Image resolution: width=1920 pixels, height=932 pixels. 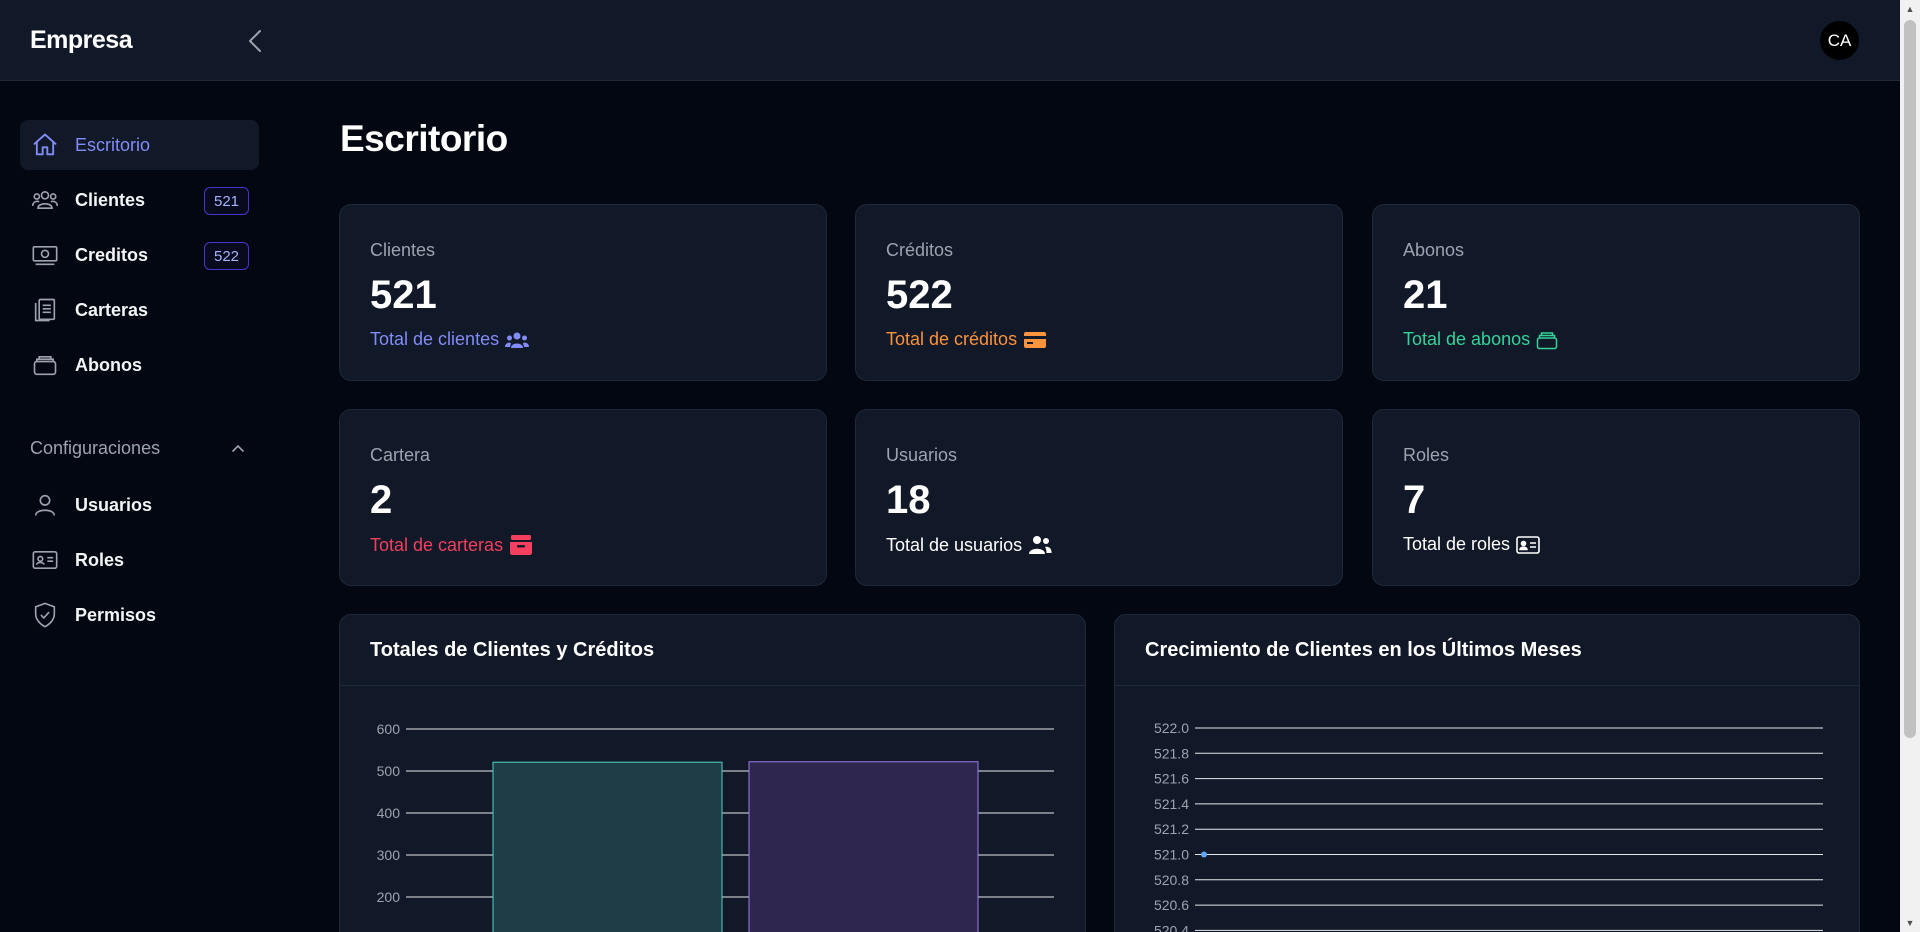 I want to click on sidebar-item-carteras: Carteras, so click(x=139, y=310).